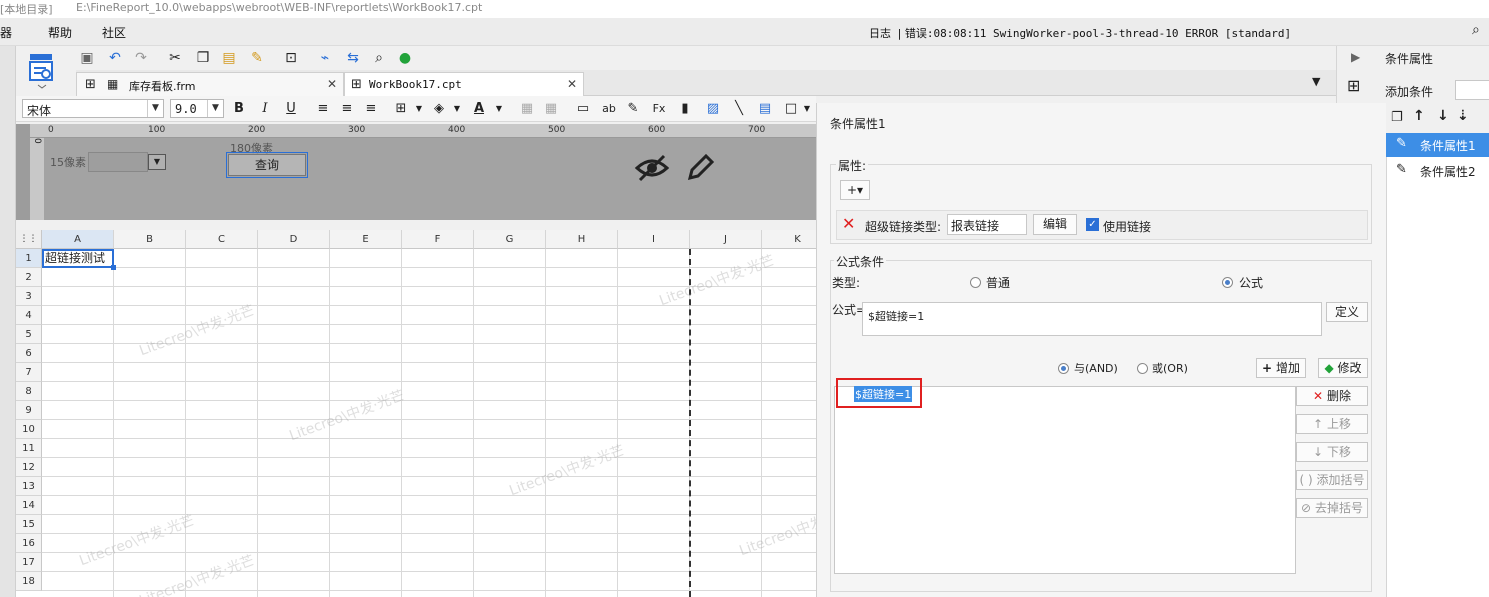 The image size is (1489, 597). I want to click on type-formula-radio, so click(1227, 282).